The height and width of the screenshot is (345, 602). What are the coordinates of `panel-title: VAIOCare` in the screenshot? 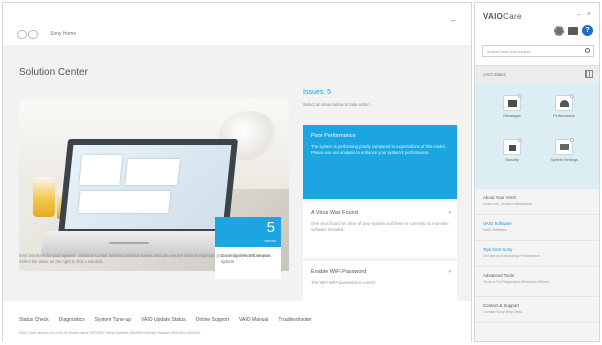 It's located at (502, 16).